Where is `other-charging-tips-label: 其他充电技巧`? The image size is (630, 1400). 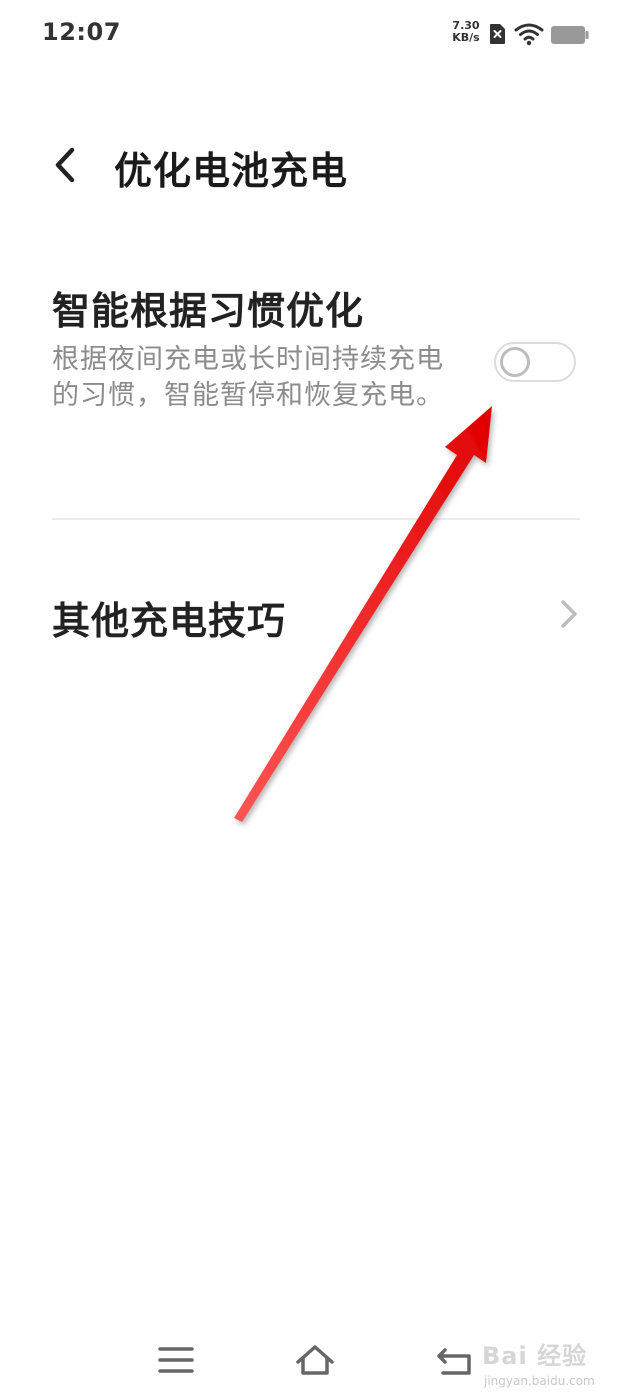 other-charging-tips-label: 其他充电技巧 is located at coordinates (169, 621).